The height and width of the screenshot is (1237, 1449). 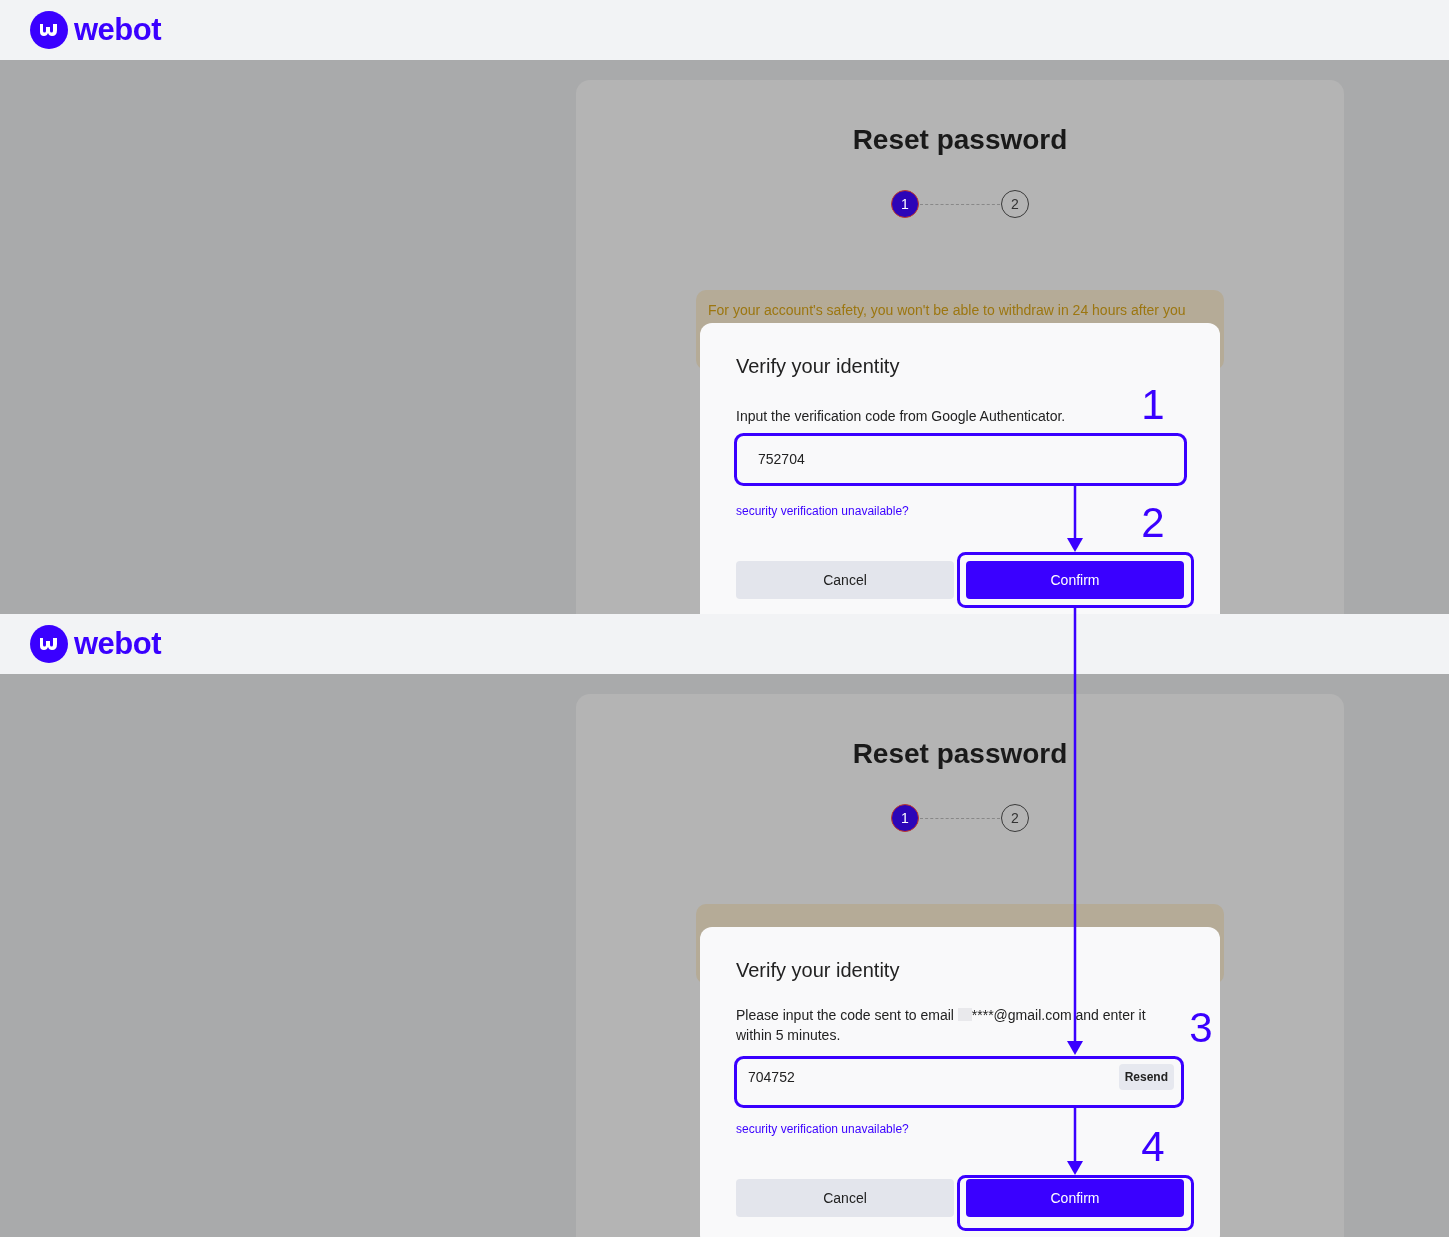 I want to click on dialog-title: Verify your identity, so click(x=818, y=970).